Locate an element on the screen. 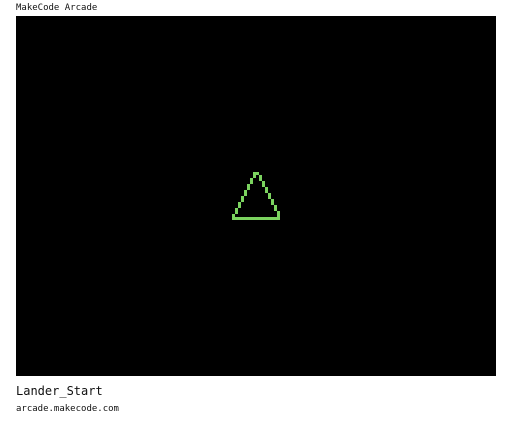 This screenshot has height=424, width=512. game-url: arcade.makecode.com is located at coordinates (67, 409).